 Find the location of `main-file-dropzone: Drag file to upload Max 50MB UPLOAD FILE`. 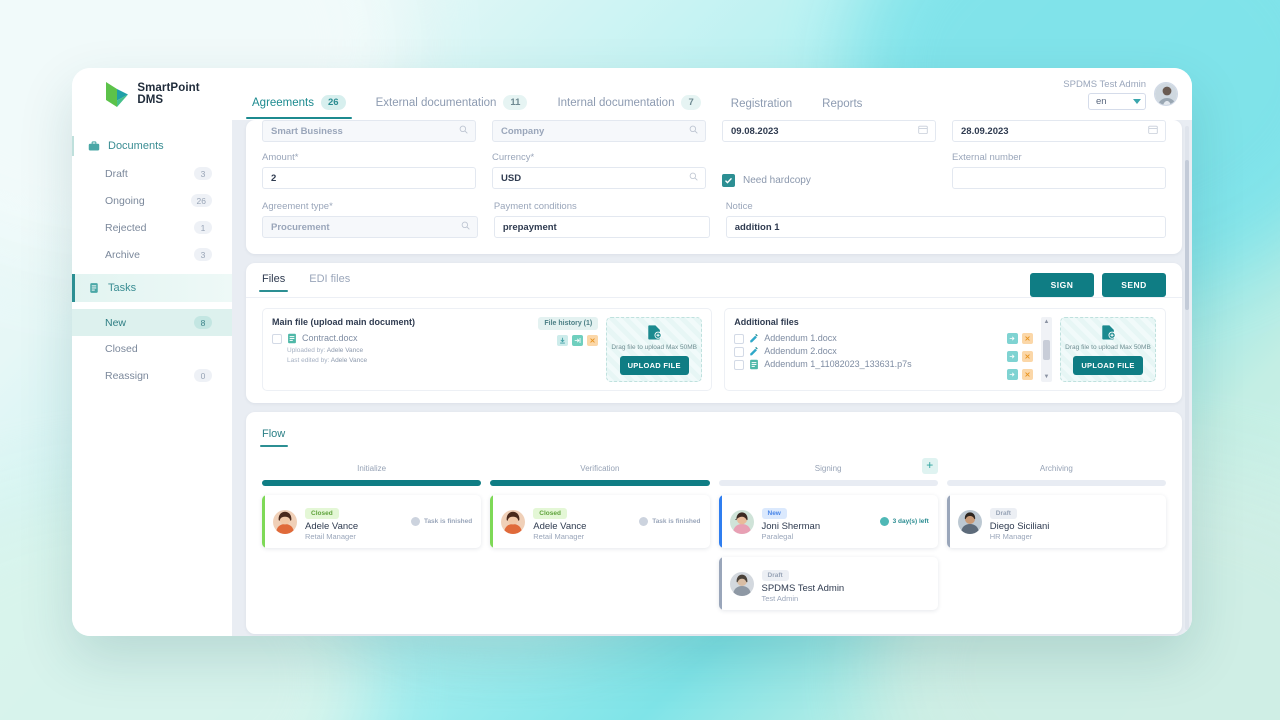

main-file-dropzone: Drag file to upload Max 50MB UPLOAD FILE is located at coordinates (654, 350).